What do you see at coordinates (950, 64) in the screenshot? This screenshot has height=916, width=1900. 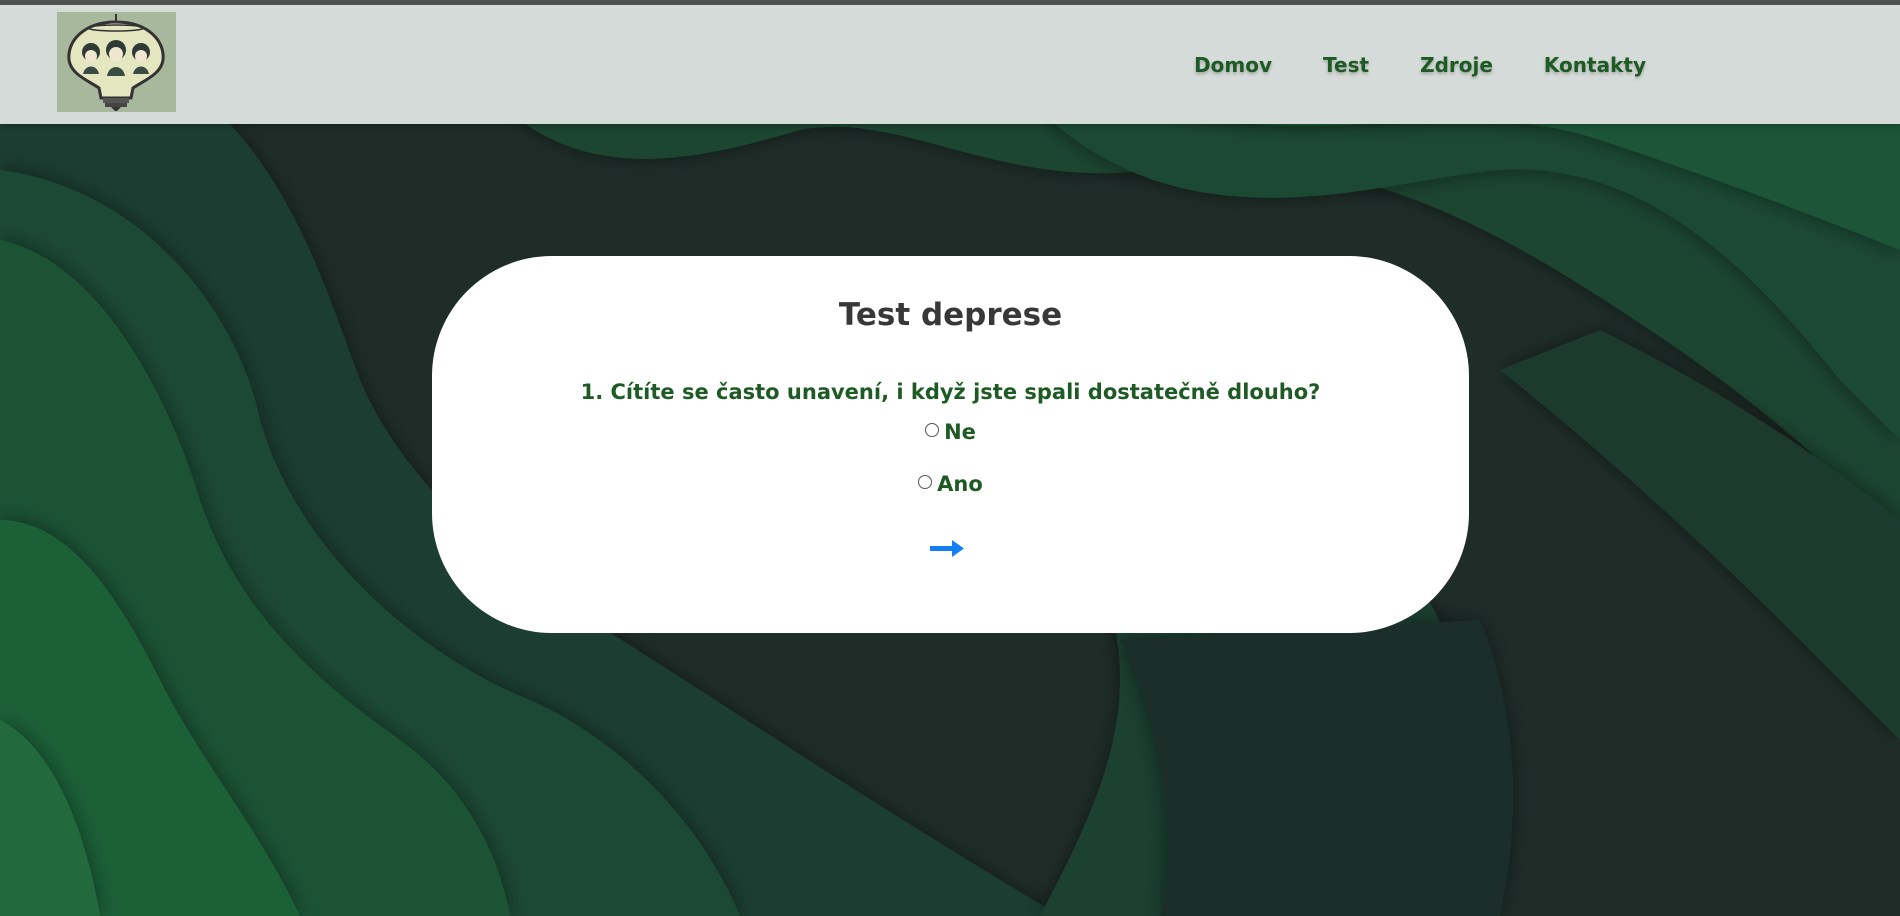 I see `navbar: Domov Test Zdroje Kontakty` at bounding box center [950, 64].